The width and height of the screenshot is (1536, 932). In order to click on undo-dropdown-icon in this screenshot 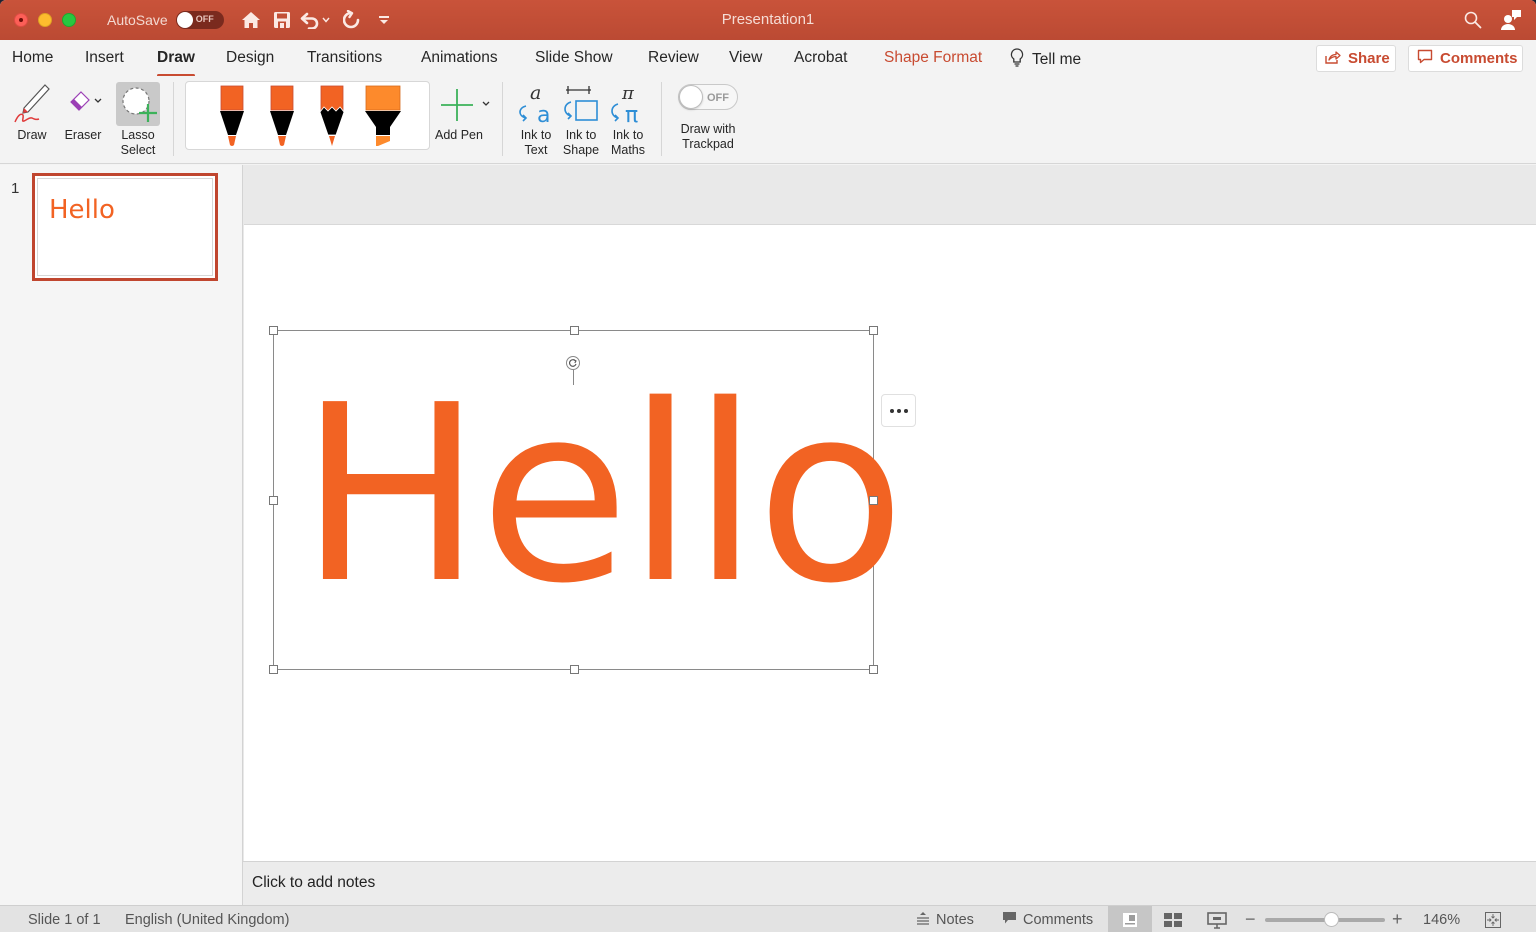, I will do `click(326, 20)`.